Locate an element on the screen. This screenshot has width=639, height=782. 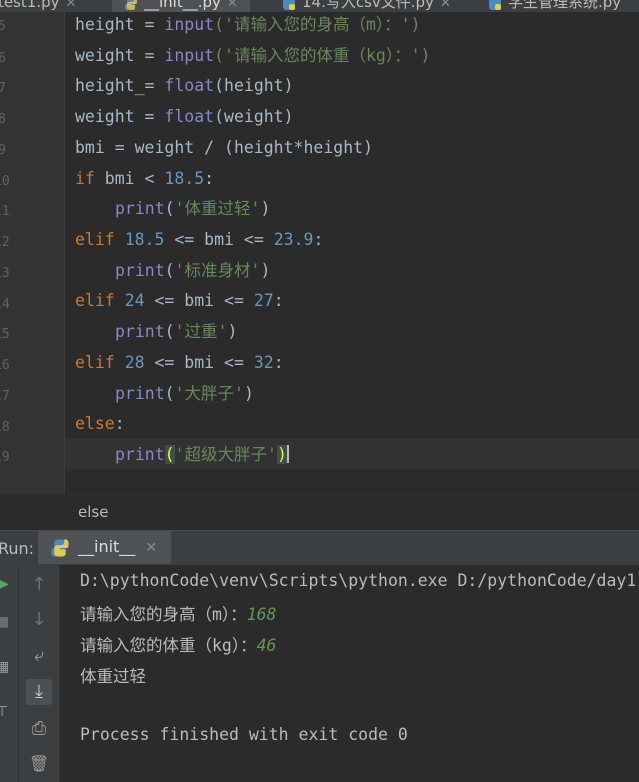
code-line: if bmi < 18.5: is located at coordinates (144, 179).